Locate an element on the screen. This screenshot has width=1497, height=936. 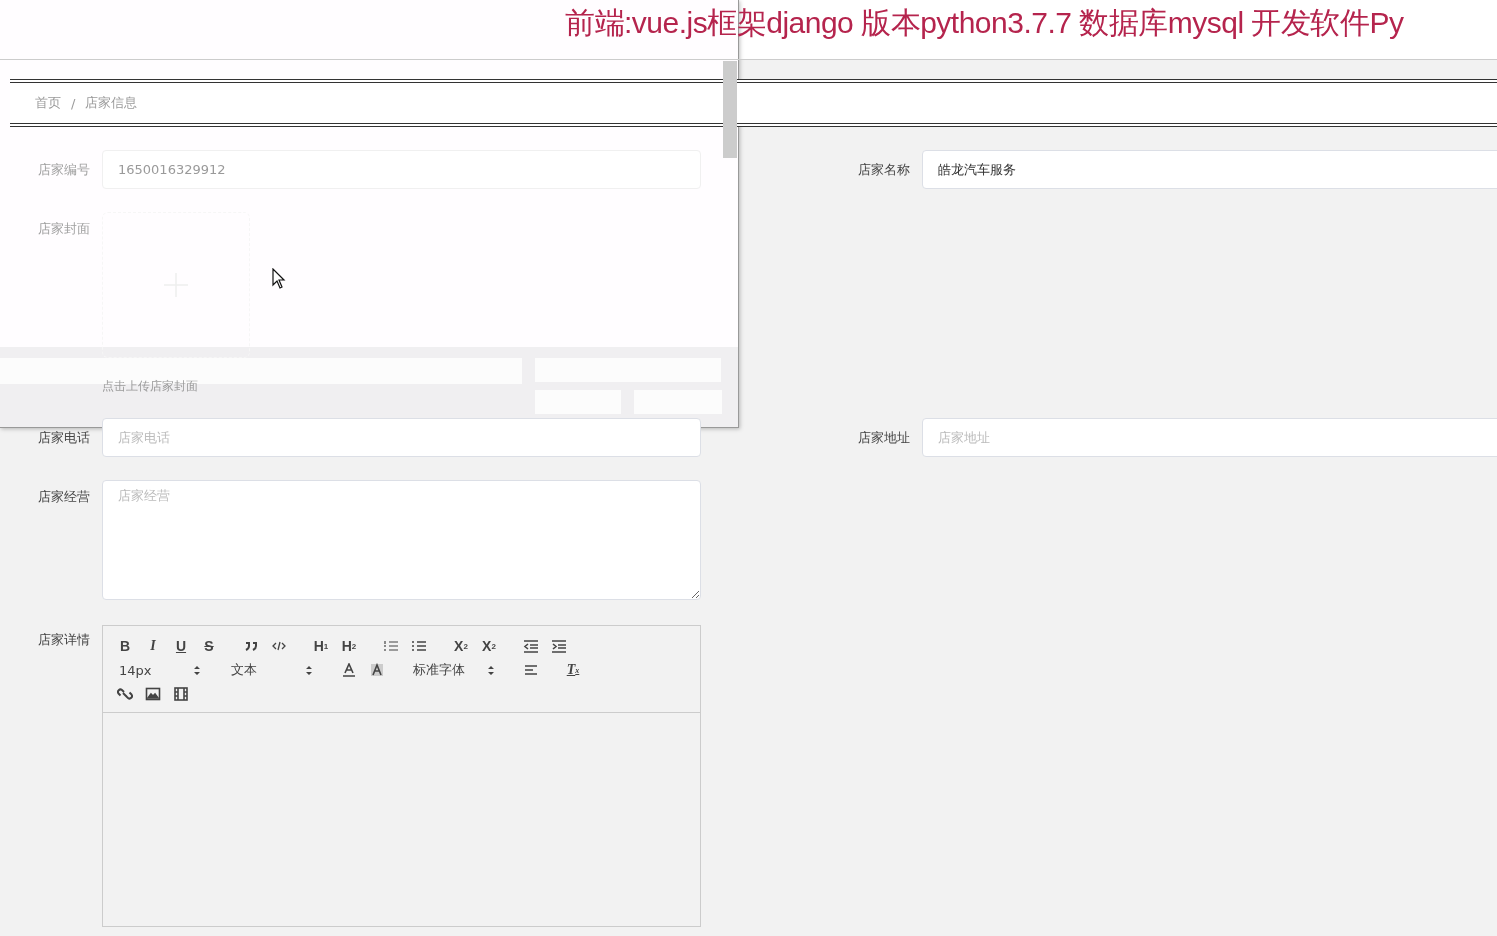
align-icon is located at coordinates (531, 670).